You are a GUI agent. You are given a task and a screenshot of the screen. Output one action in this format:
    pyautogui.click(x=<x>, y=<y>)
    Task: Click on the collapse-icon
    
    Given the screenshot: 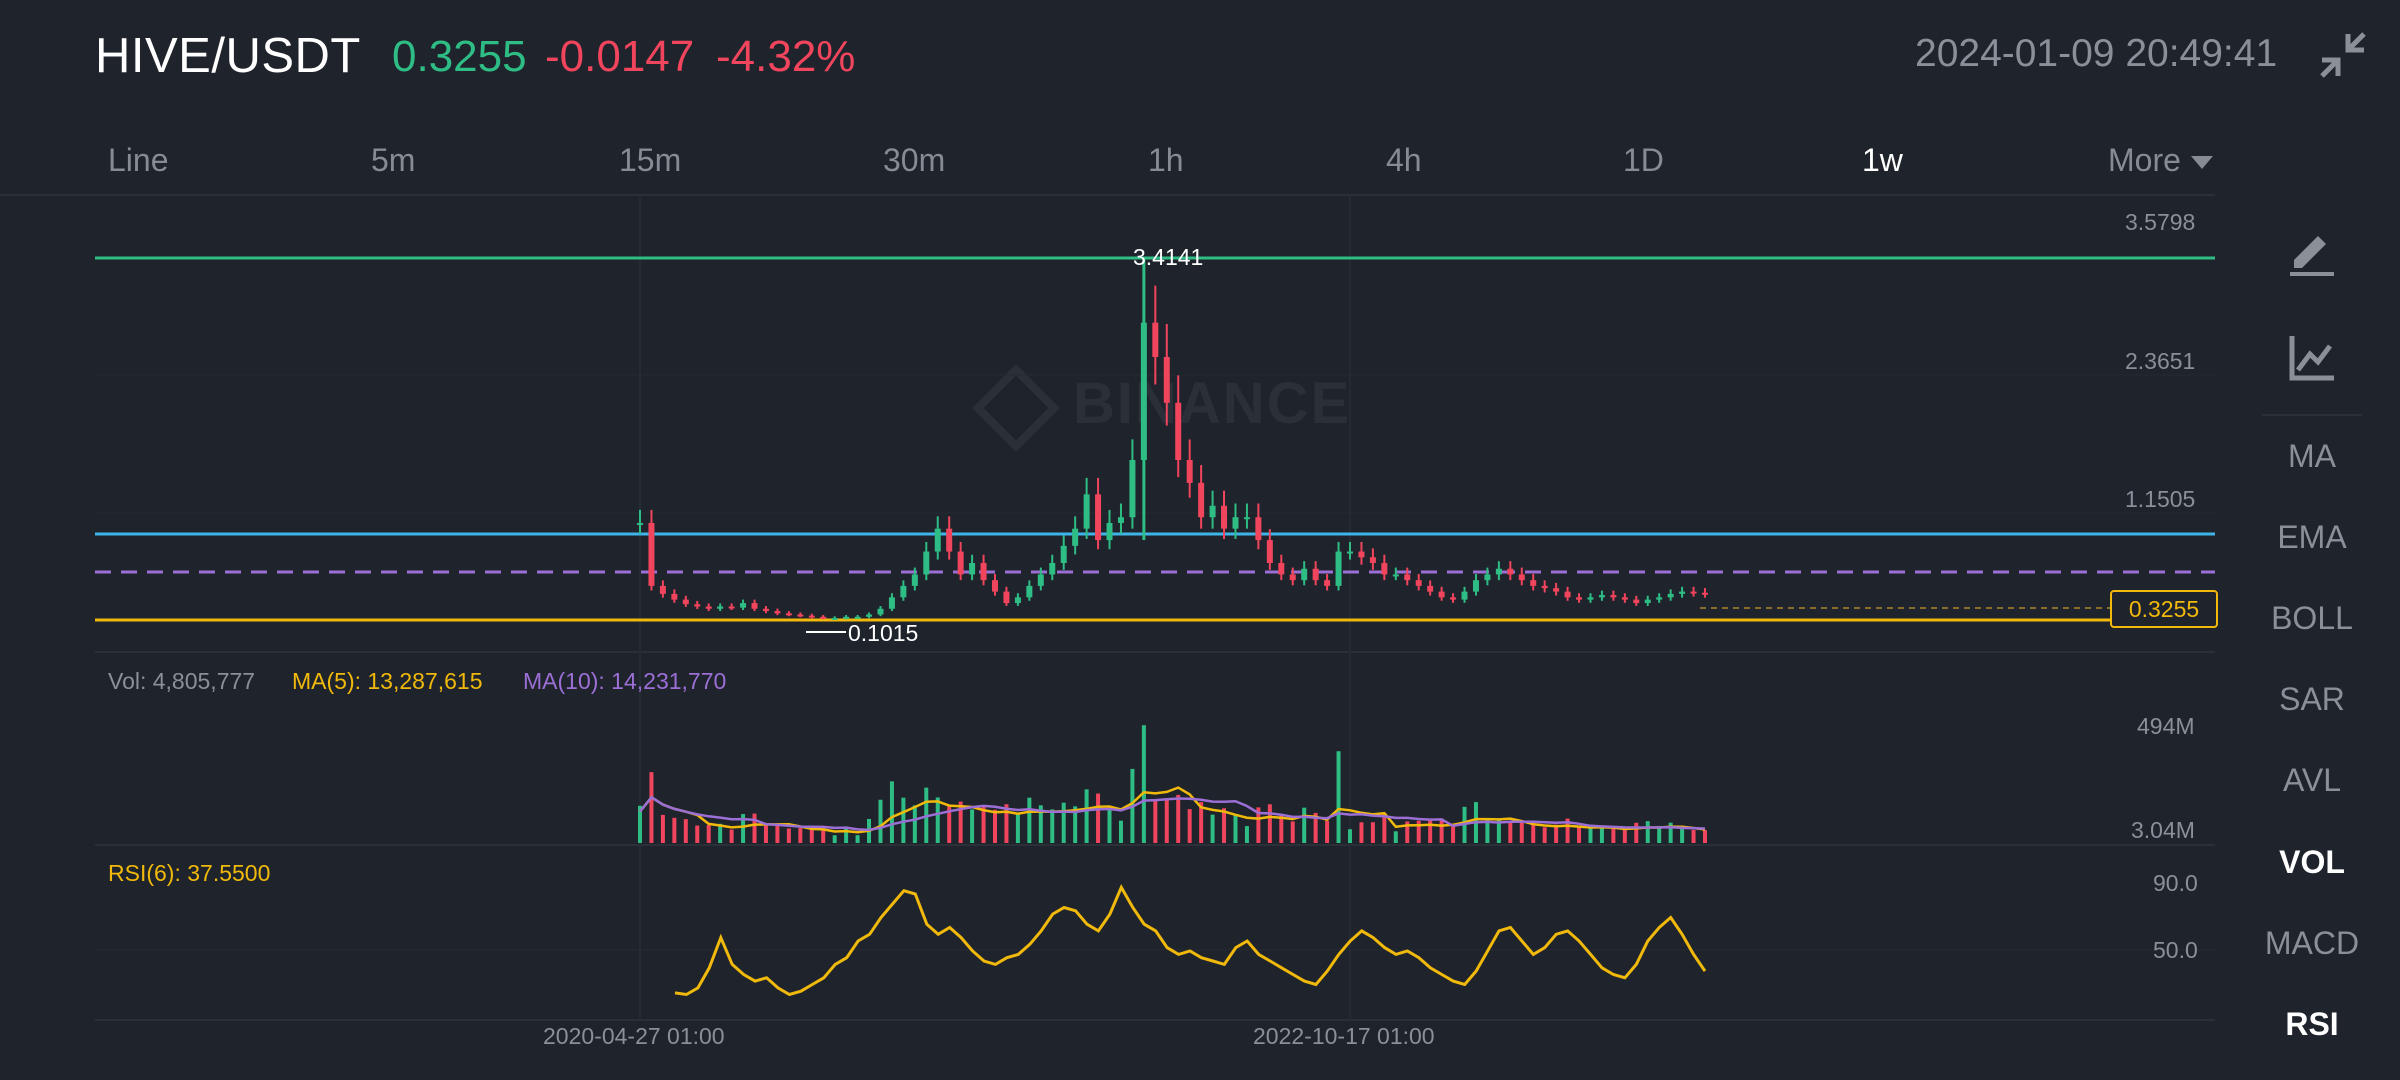 What is the action you would take?
    pyautogui.click(x=2343, y=55)
    